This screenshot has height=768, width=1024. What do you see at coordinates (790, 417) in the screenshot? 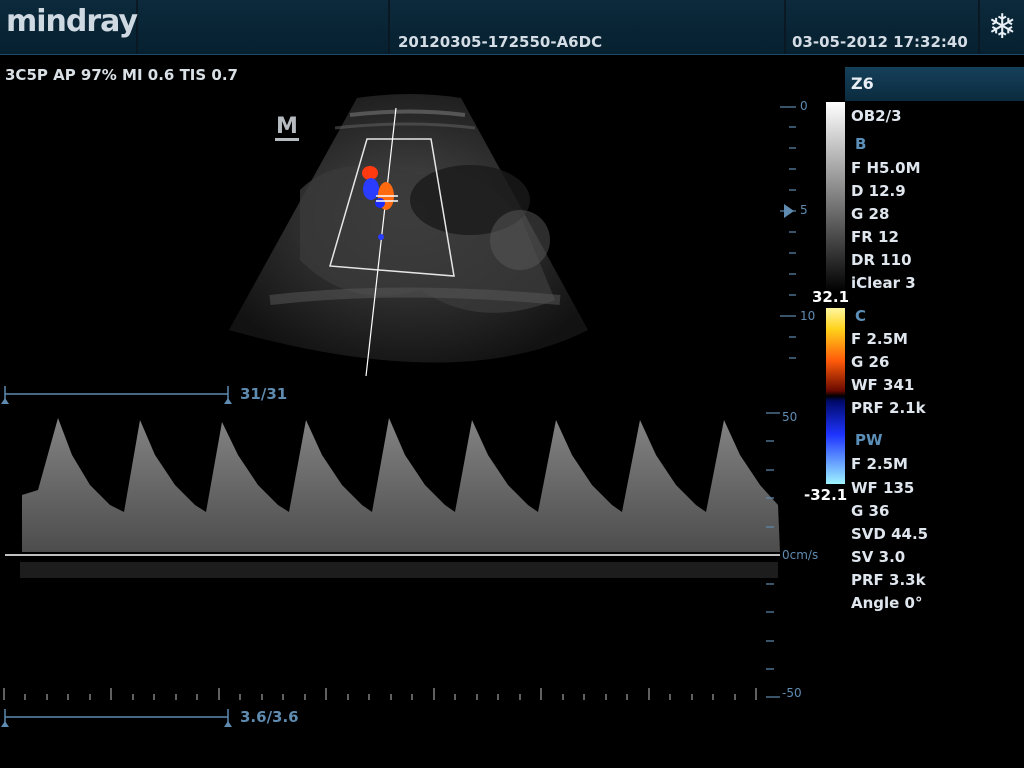
I see `velocity-top-label: 50` at bounding box center [790, 417].